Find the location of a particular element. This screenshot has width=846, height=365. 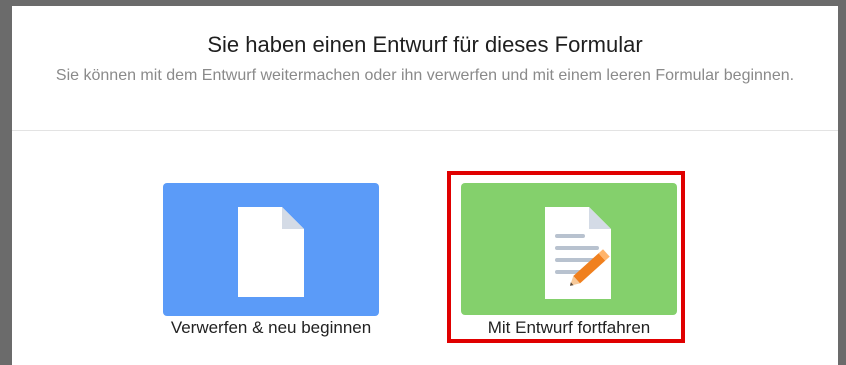

continue-draft-label: Mit Entwurf fortfahren is located at coordinates (569, 328).